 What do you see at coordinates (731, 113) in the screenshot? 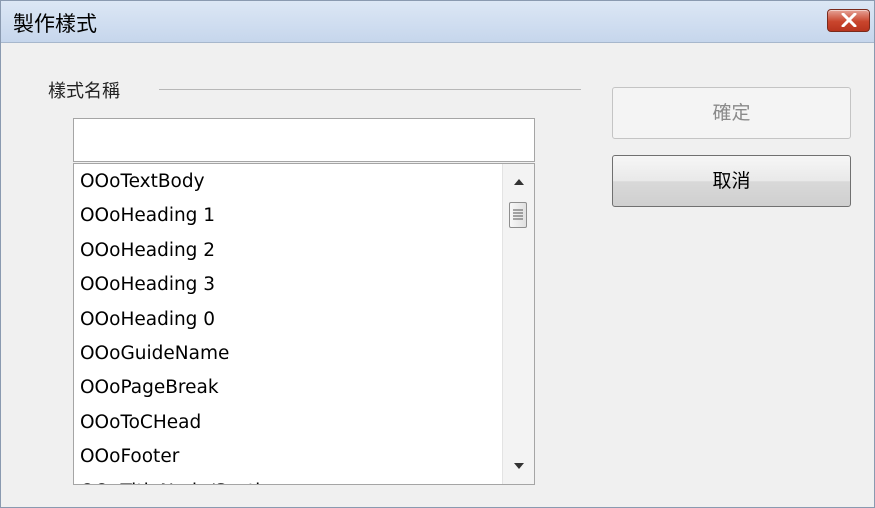
I see `ok-button: 確定` at bounding box center [731, 113].